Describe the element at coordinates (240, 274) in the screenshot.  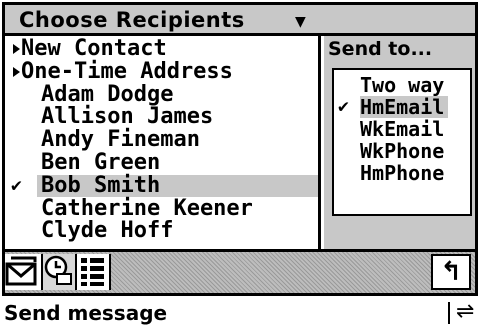
I see `toolbar: ↰` at that location.